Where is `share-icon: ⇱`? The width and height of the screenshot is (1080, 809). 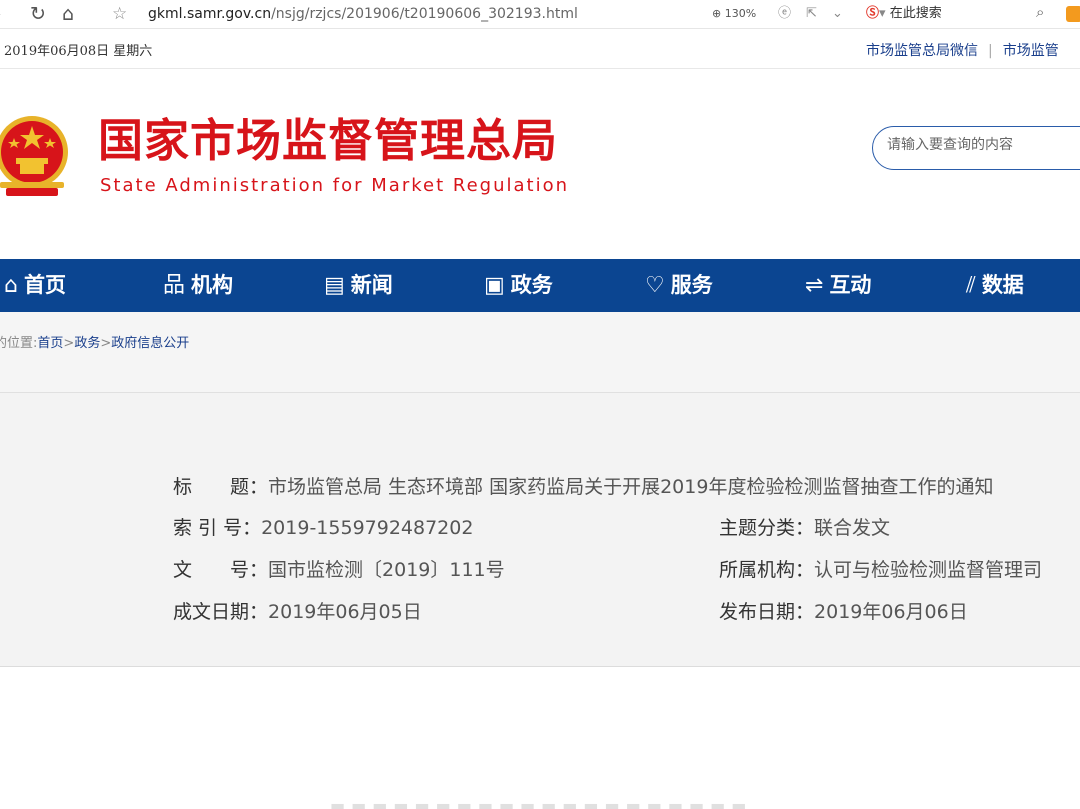 share-icon: ⇱ is located at coordinates (811, 14).